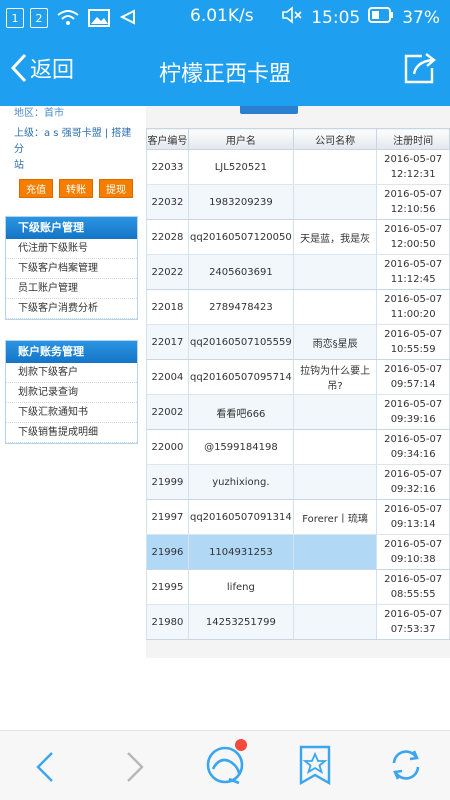 This screenshot has height=800, width=450. I want to click on menu-item-transfer-records: 划款记录查询, so click(71, 393).